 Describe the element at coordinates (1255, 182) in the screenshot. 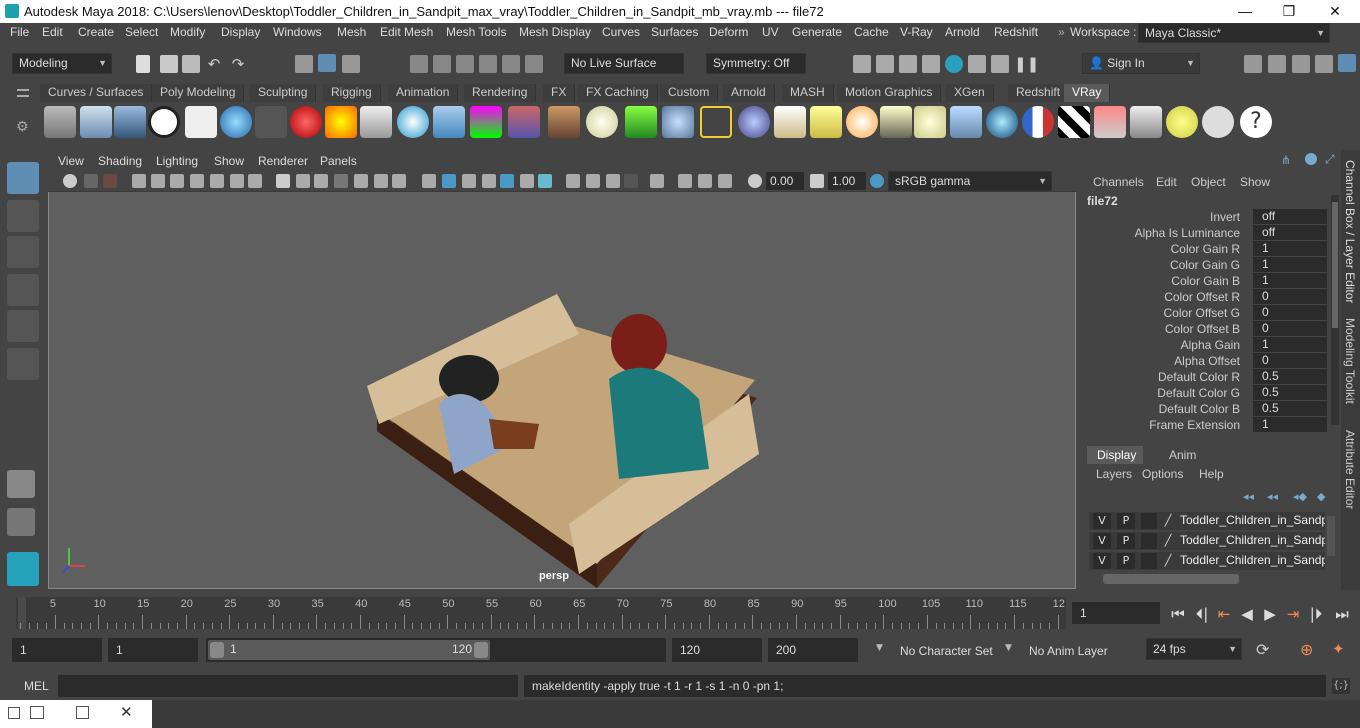

I see `channel-menu-show: Show` at that location.